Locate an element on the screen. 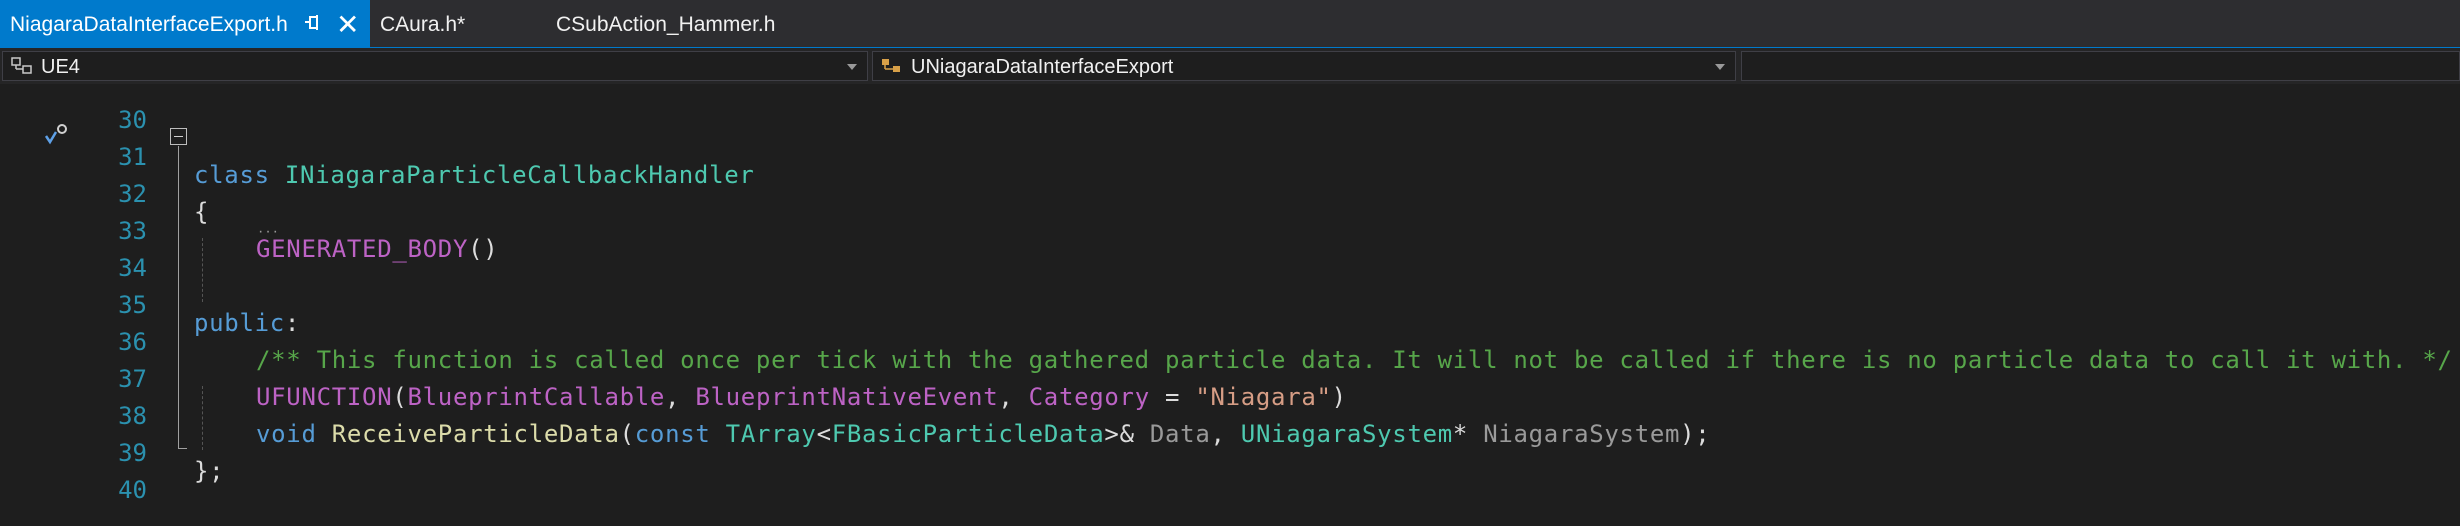  tab-caura: CAura.h* is located at coordinates (422, 23).